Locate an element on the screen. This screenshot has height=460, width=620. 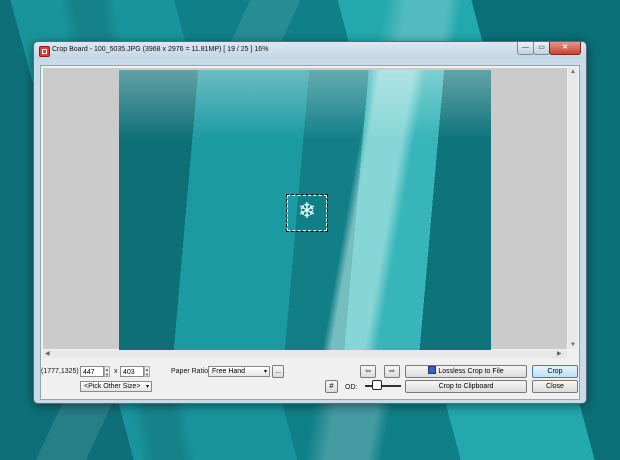
previous-image-button: ⇦ is located at coordinates (368, 371).